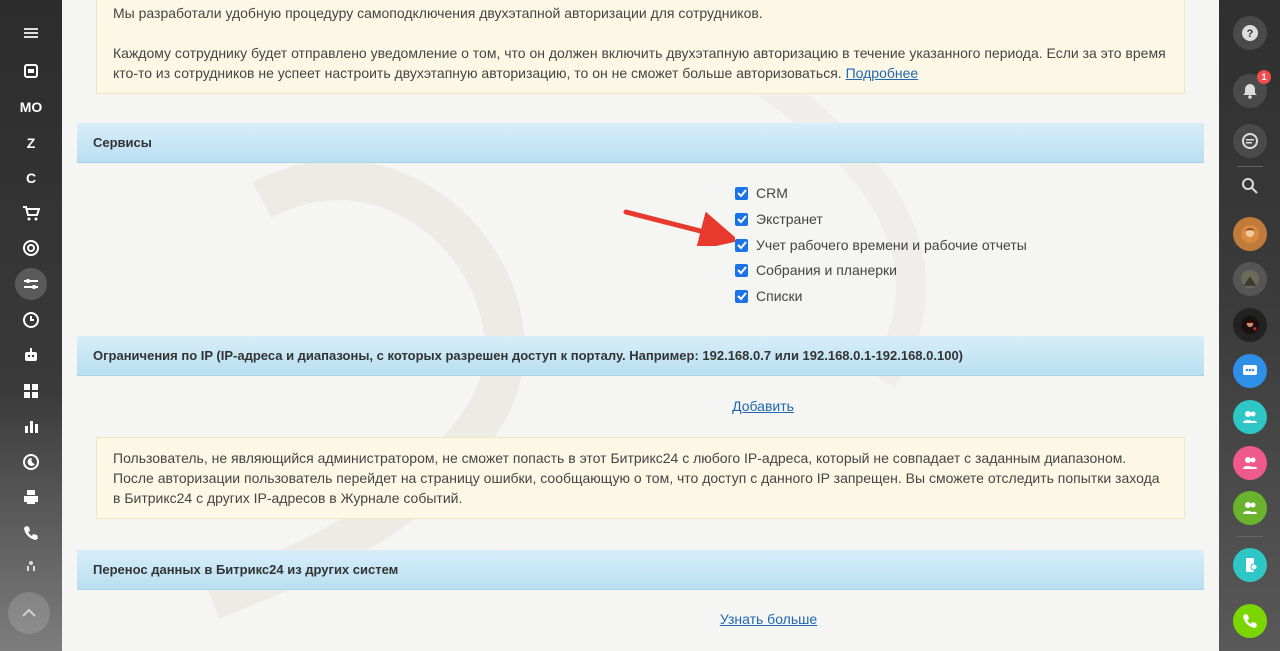 Image resolution: width=1280 pixels, height=651 pixels. I want to click on scroll-up-button, so click(29, 613).